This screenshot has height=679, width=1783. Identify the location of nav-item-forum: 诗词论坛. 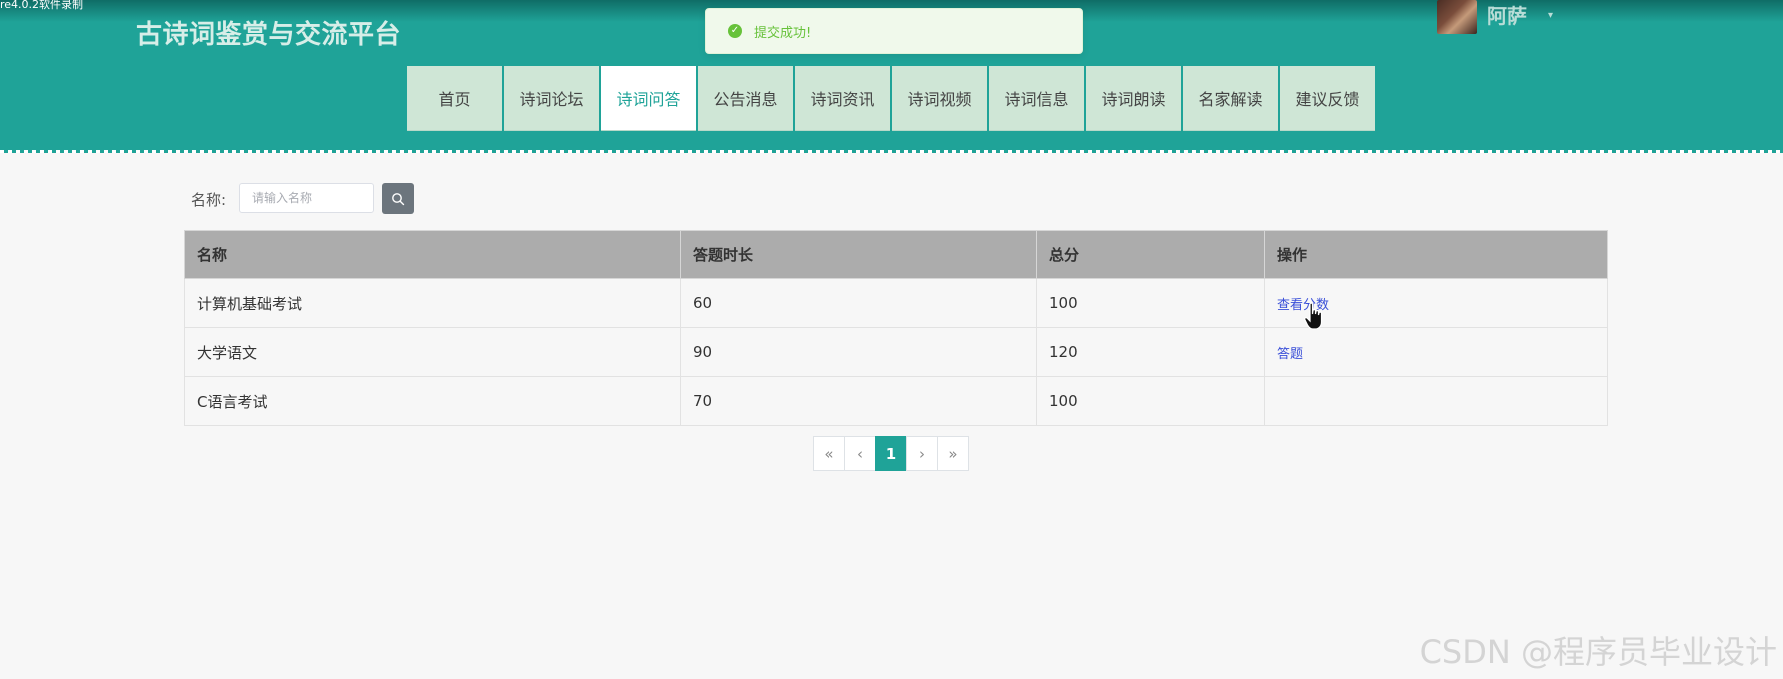
(551, 98).